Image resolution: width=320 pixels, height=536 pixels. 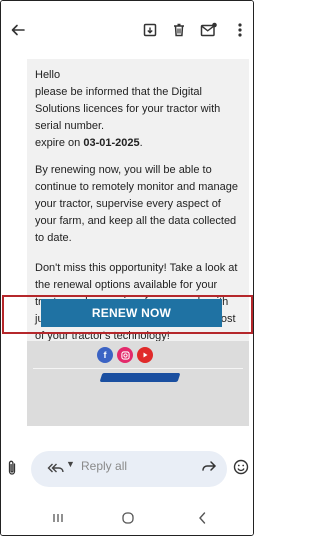 What do you see at coordinates (58, 143) in the screenshot?
I see `expire-prefix: expire on` at bounding box center [58, 143].